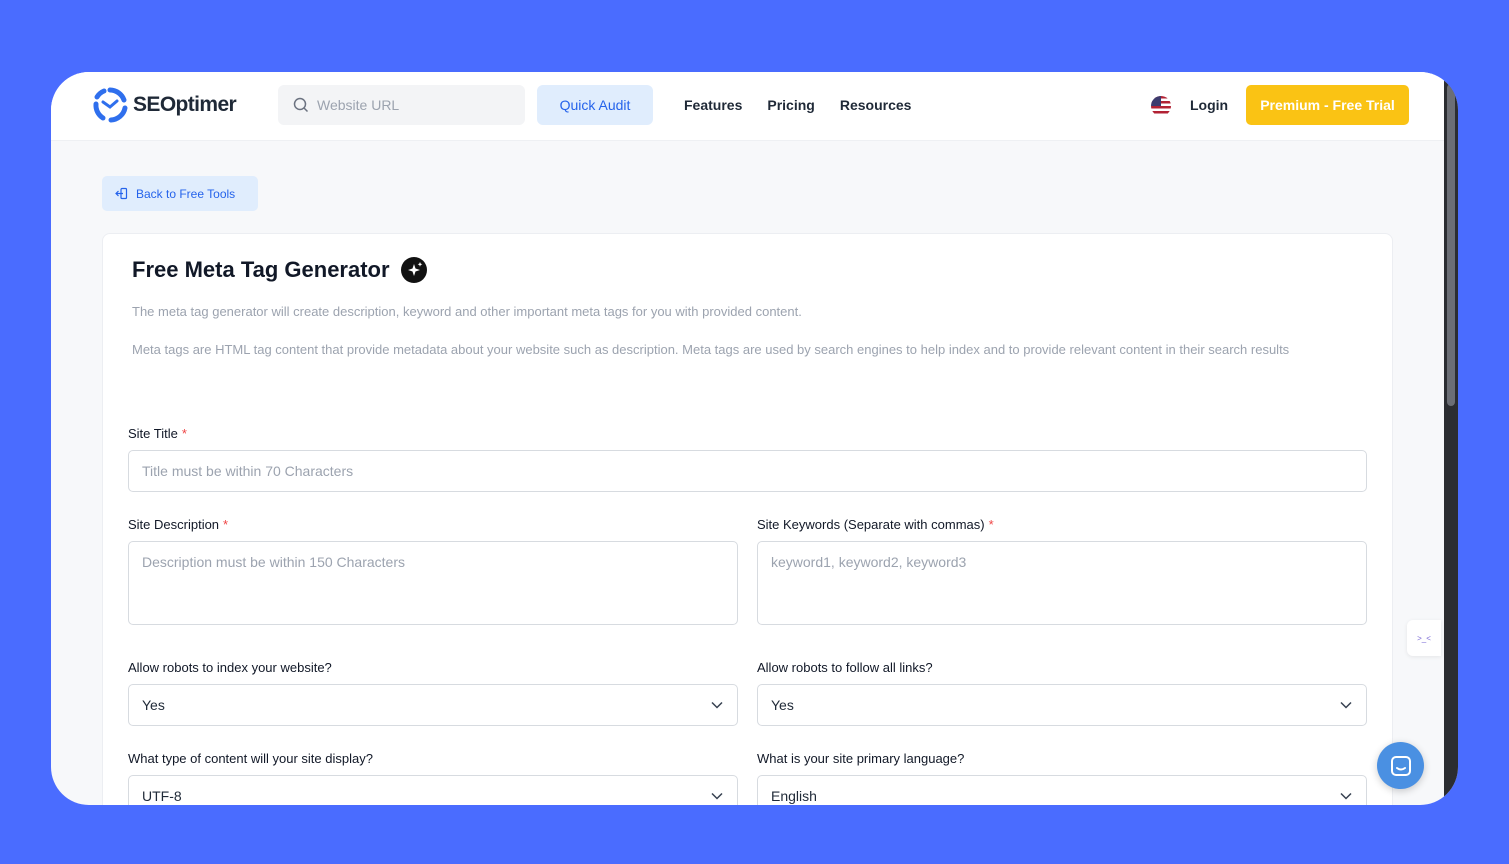 The height and width of the screenshot is (864, 1509). I want to click on robots-follow-value: Yes, so click(782, 705).